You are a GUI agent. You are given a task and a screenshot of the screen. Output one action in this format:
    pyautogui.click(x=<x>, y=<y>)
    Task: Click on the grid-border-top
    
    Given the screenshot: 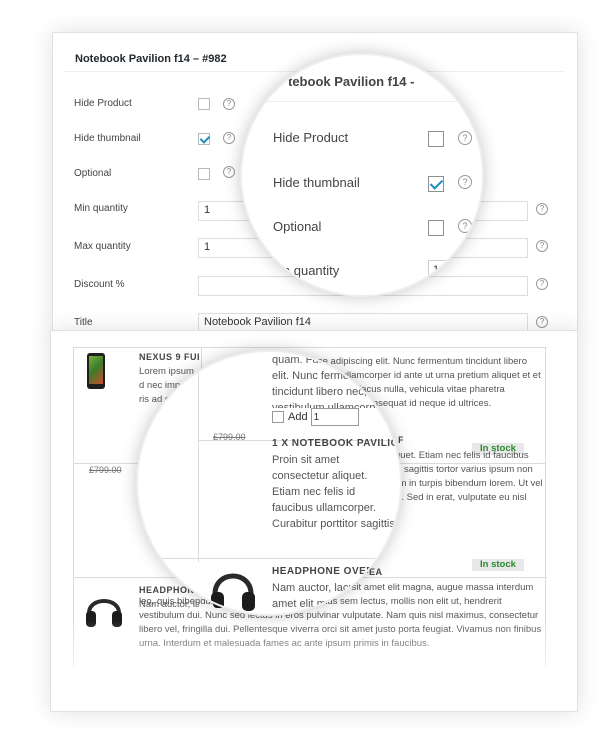 What is the action you would take?
    pyautogui.click(x=310, y=347)
    